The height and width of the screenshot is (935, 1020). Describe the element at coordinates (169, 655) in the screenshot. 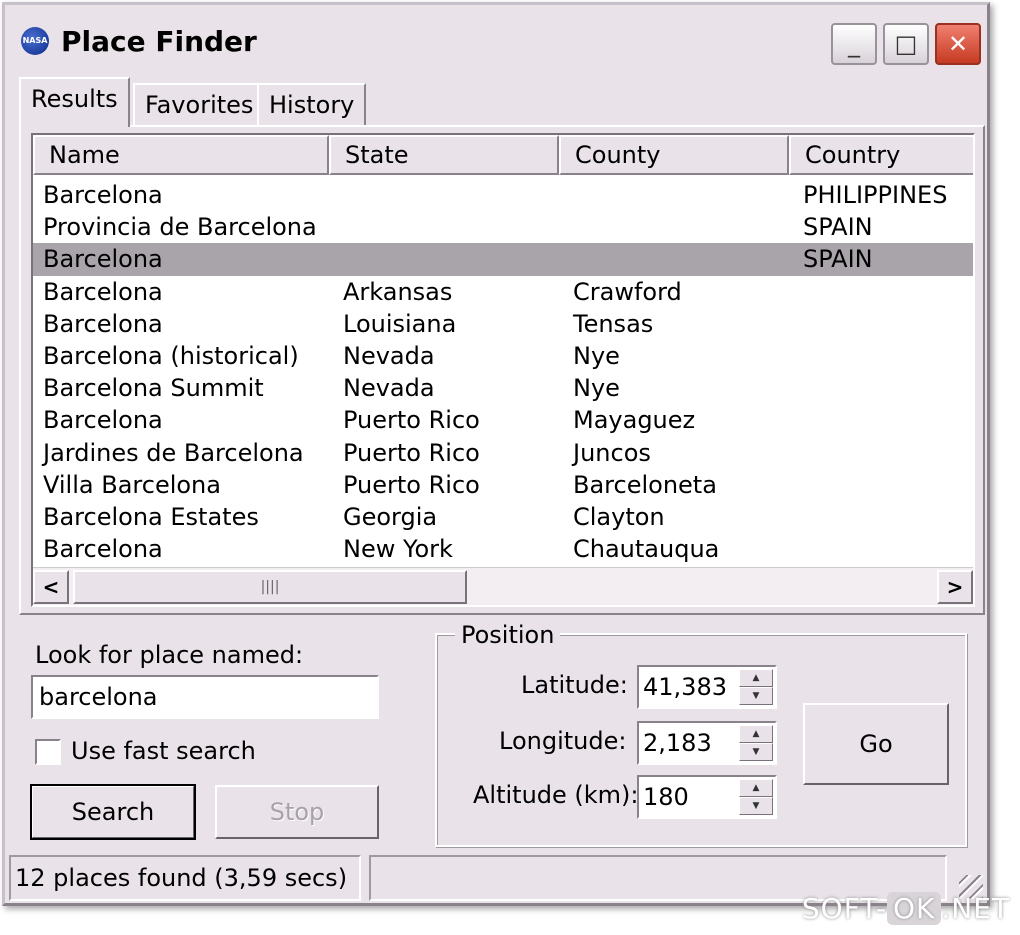

I see `search-label: Look for place named:` at that location.